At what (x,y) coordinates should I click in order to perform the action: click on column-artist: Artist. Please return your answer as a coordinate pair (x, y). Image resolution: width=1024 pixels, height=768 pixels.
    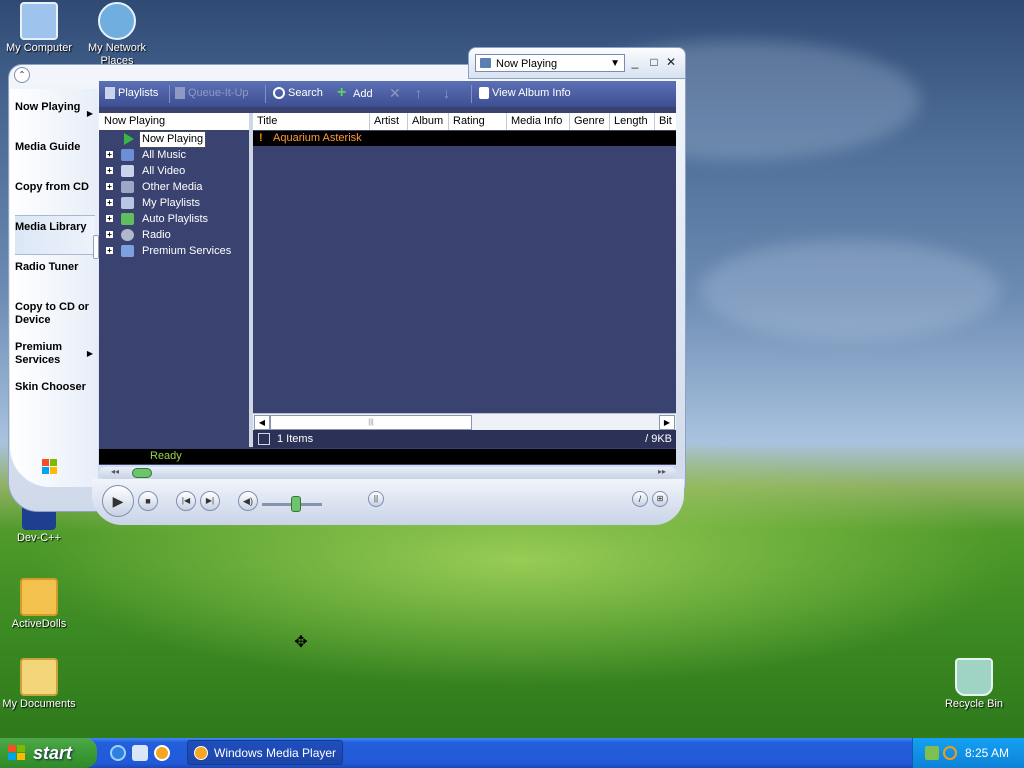
    Looking at the image, I should click on (389, 121).